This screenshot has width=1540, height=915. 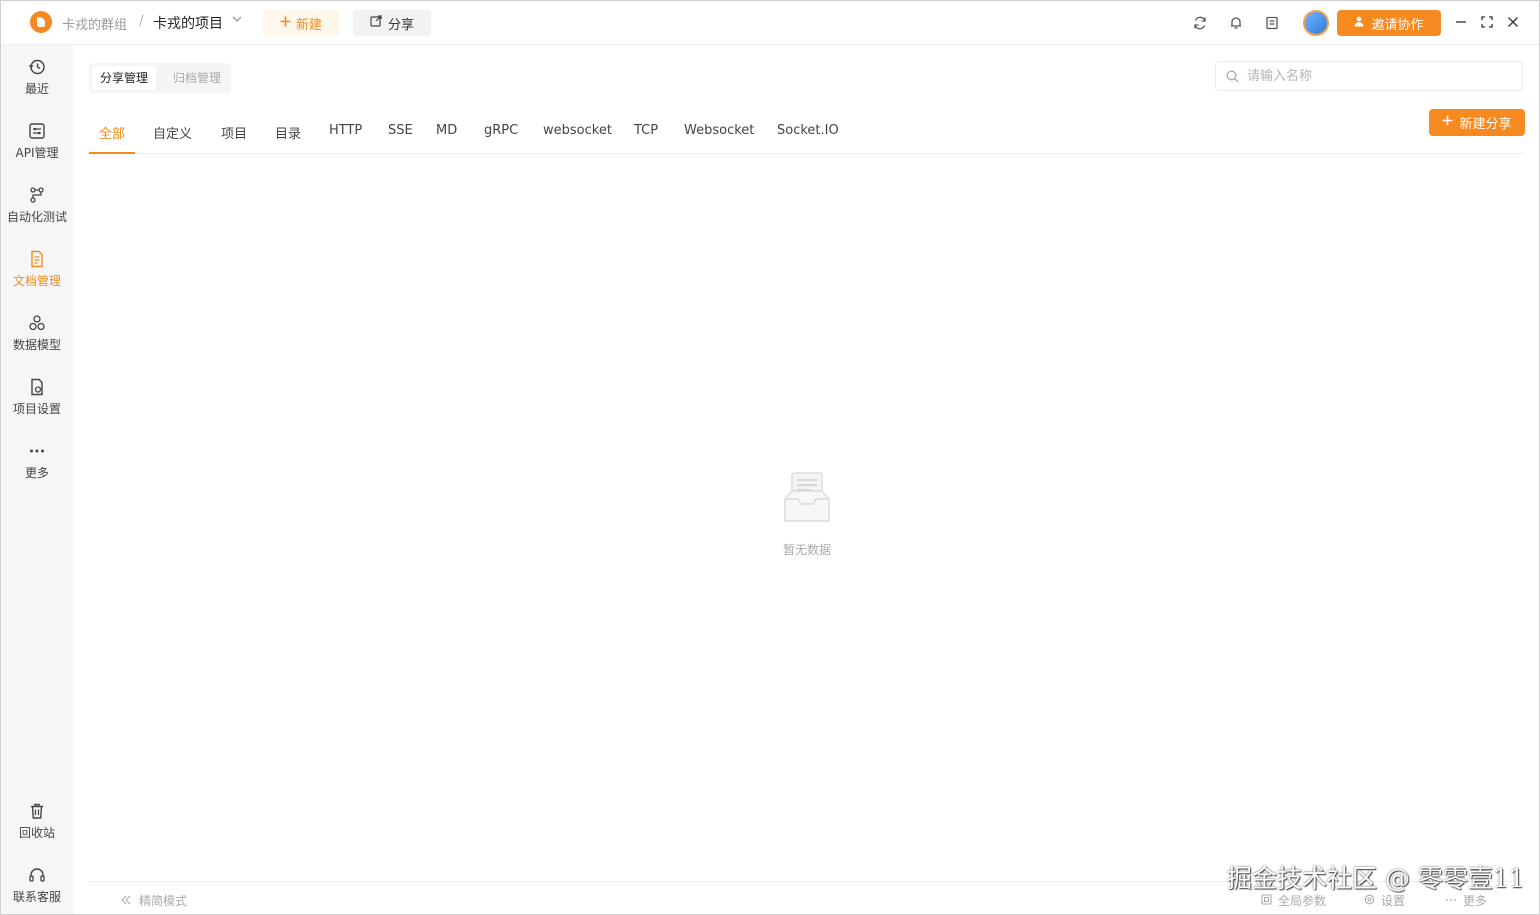 What do you see at coordinates (345, 138) in the screenshot?
I see `tab-http: HTTP` at bounding box center [345, 138].